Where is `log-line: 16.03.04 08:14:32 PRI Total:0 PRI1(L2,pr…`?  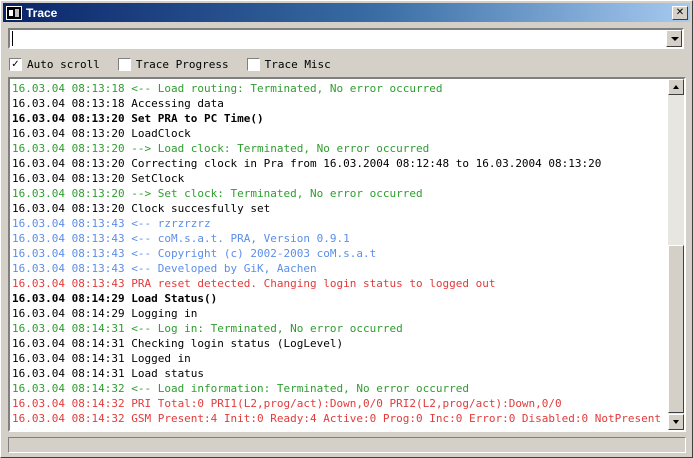 log-line: 16.03.04 08:14:32 PRI Total:0 PRI1(L2,pr… is located at coordinates (287, 403).